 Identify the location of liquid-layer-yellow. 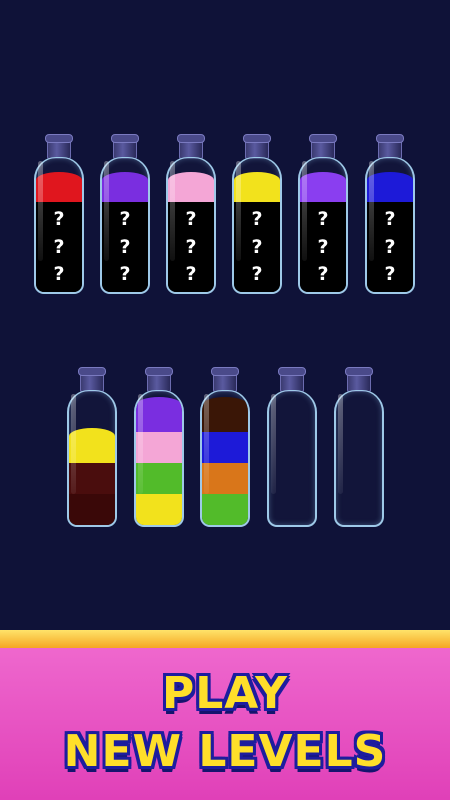
(257, 188).